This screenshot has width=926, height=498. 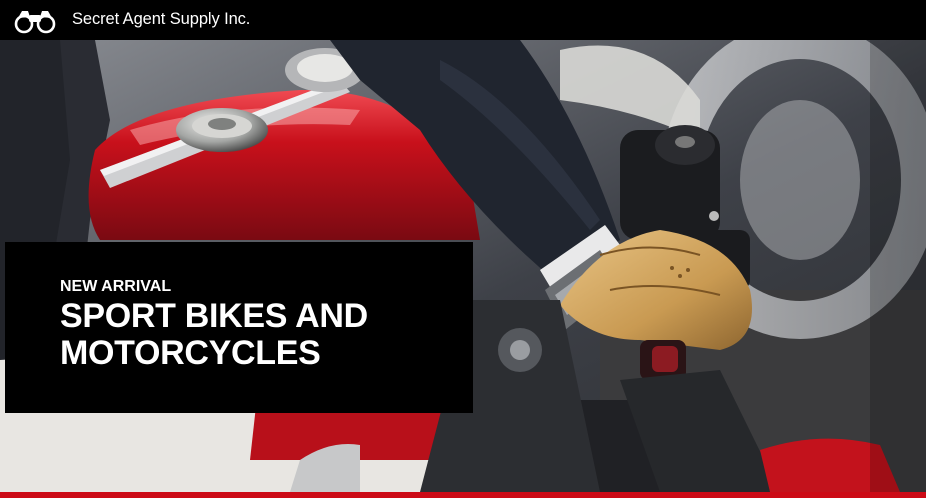 I want to click on accent-bottom-bar, so click(x=463, y=495).